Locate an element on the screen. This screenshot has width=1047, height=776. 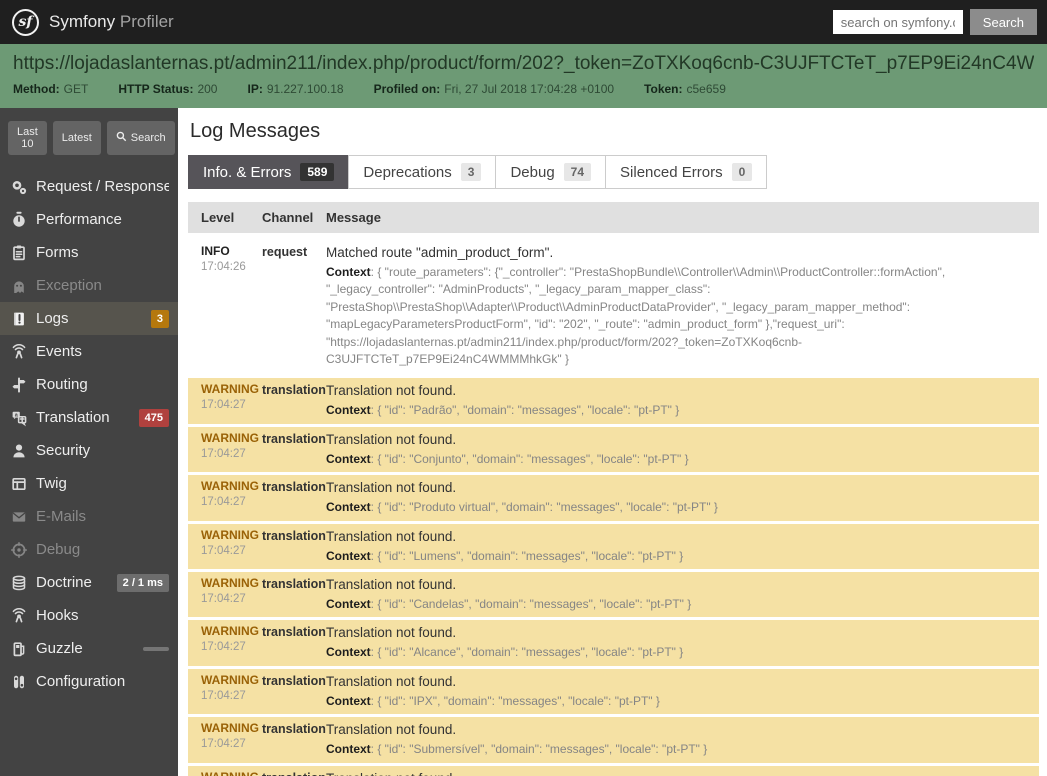
tab-label: Deprecations is located at coordinates (407, 172).